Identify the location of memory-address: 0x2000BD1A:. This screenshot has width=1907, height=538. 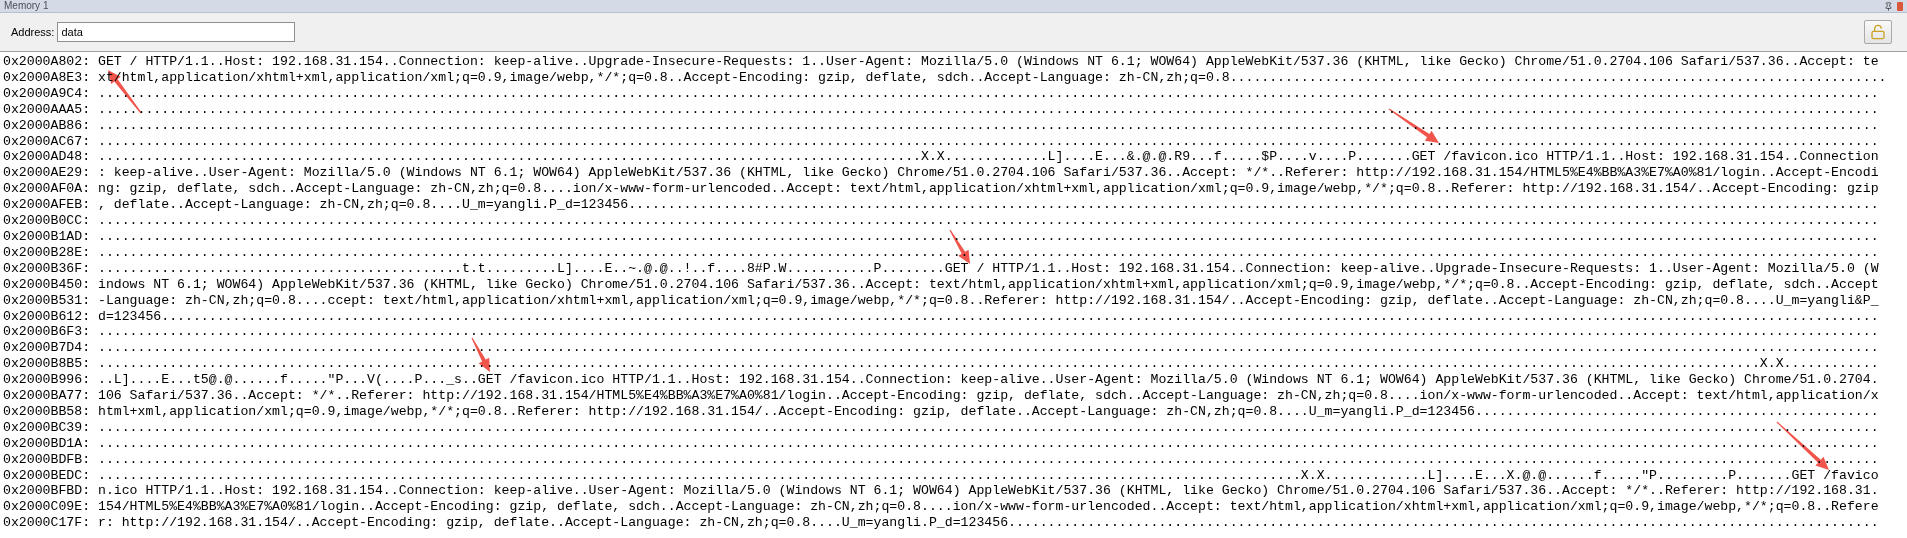
(47, 443).